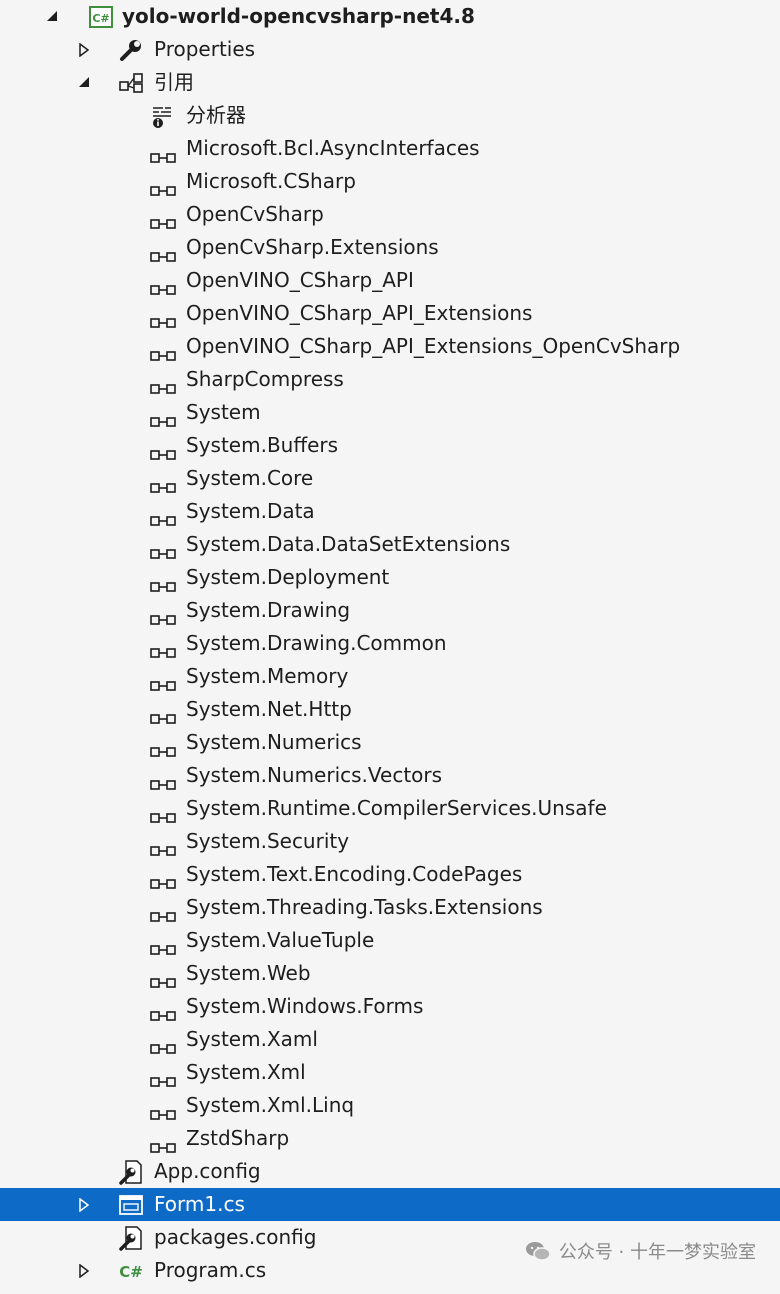 The image size is (780, 1294). Describe the element at coordinates (390, 742) in the screenshot. I see `reference-item: System.Numerics` at that location.